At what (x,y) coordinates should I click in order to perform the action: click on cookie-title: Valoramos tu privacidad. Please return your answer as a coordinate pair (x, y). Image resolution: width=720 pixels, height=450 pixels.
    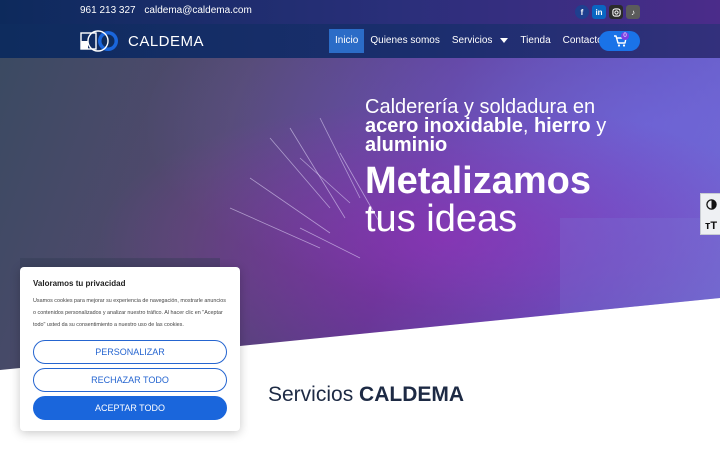
    Looking at the image, I should click on (79, 283).